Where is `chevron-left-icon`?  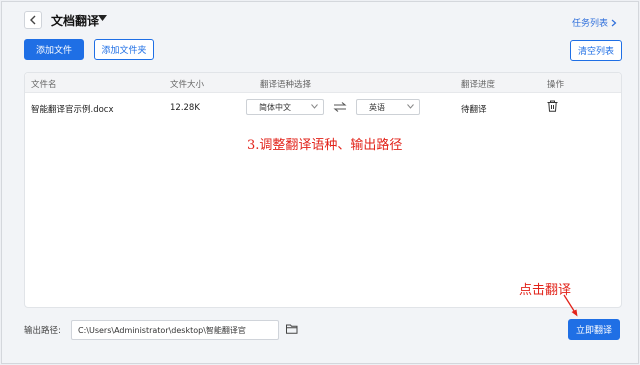 chevron-left-icon is located at coordinates (33, 20).